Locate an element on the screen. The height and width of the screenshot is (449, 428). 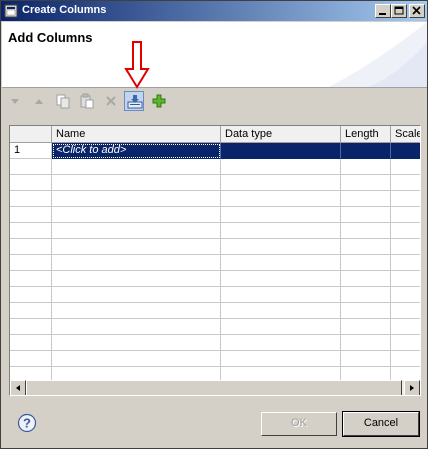
title-bar: Create Columns is located at coordinates (214, 11).